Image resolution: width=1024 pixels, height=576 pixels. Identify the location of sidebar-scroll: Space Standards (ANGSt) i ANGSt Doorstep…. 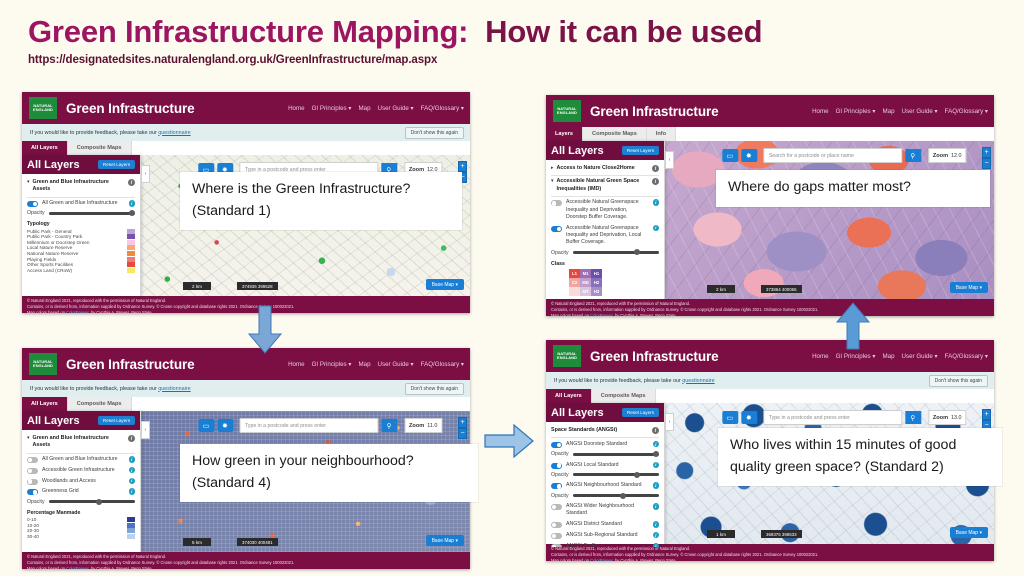
(605, 484).